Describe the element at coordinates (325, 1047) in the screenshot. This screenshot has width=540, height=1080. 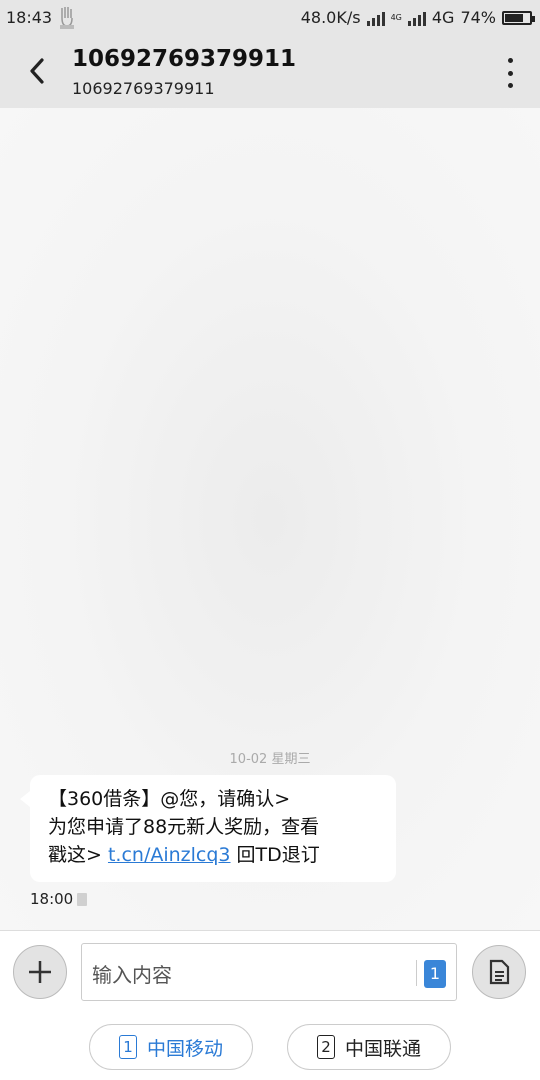
I see `sim2-icon: 2` at that location.